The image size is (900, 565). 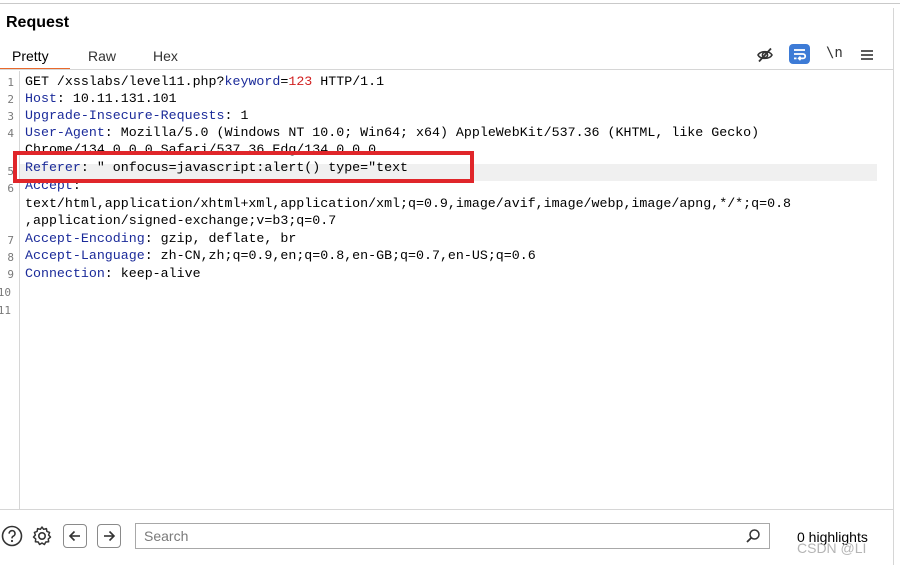 What do you see at coordinates (446, 69) in the screenshot?
I see `tabs-divider` at bounding box center [446, 69].